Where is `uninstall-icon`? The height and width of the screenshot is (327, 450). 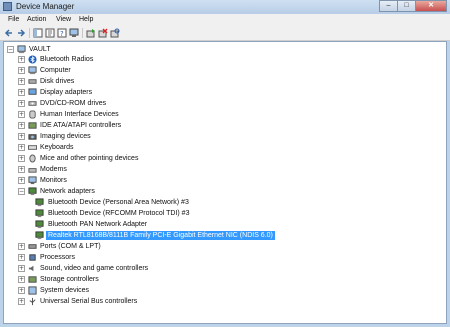 uninstall-icon is located at coordinates (103, 33).